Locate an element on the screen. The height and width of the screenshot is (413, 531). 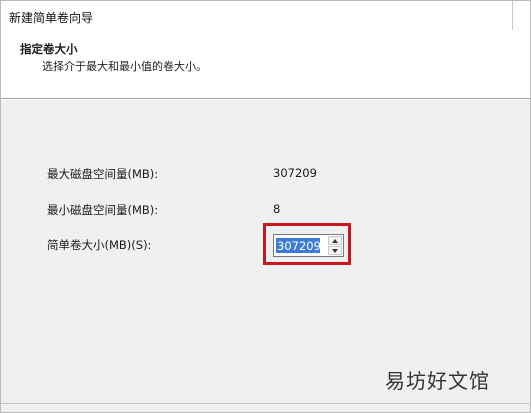
watermark-text: 易坊好文馆 is located at coordinates (437, 381).